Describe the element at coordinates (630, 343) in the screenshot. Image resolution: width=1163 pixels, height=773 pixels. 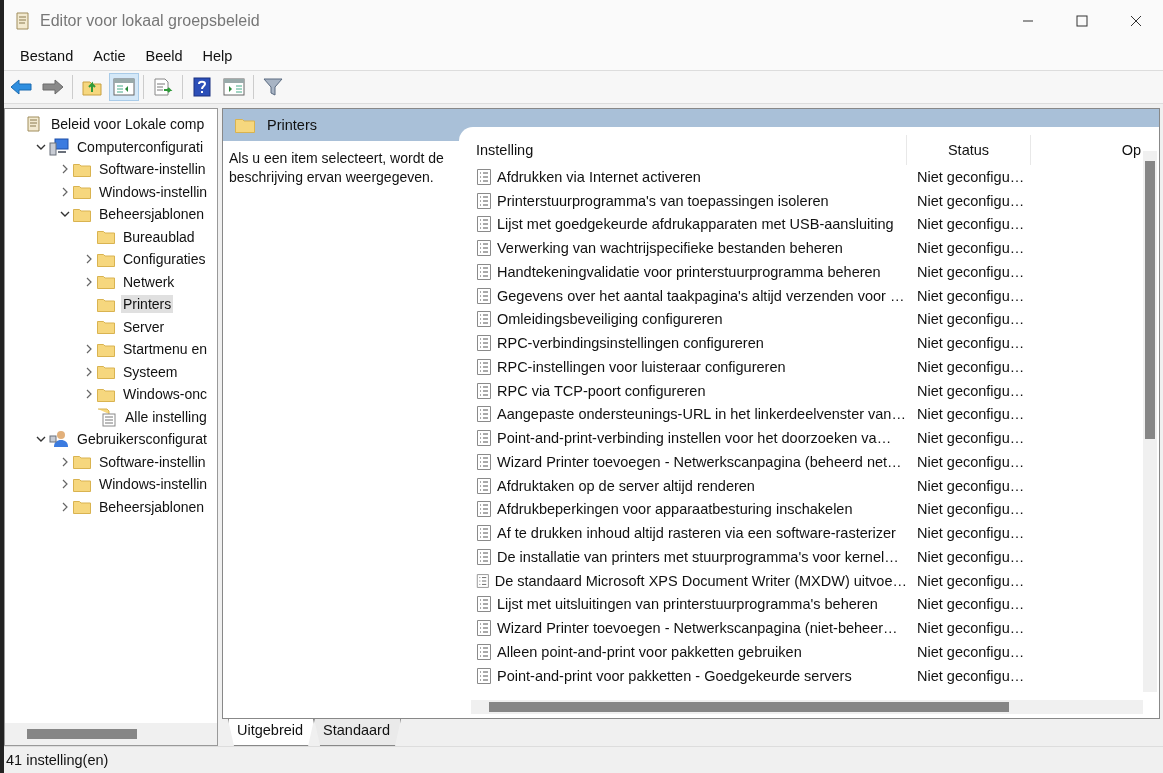
I see `setting-name: RPC-verbindingsinstellingen configureren` at that location.